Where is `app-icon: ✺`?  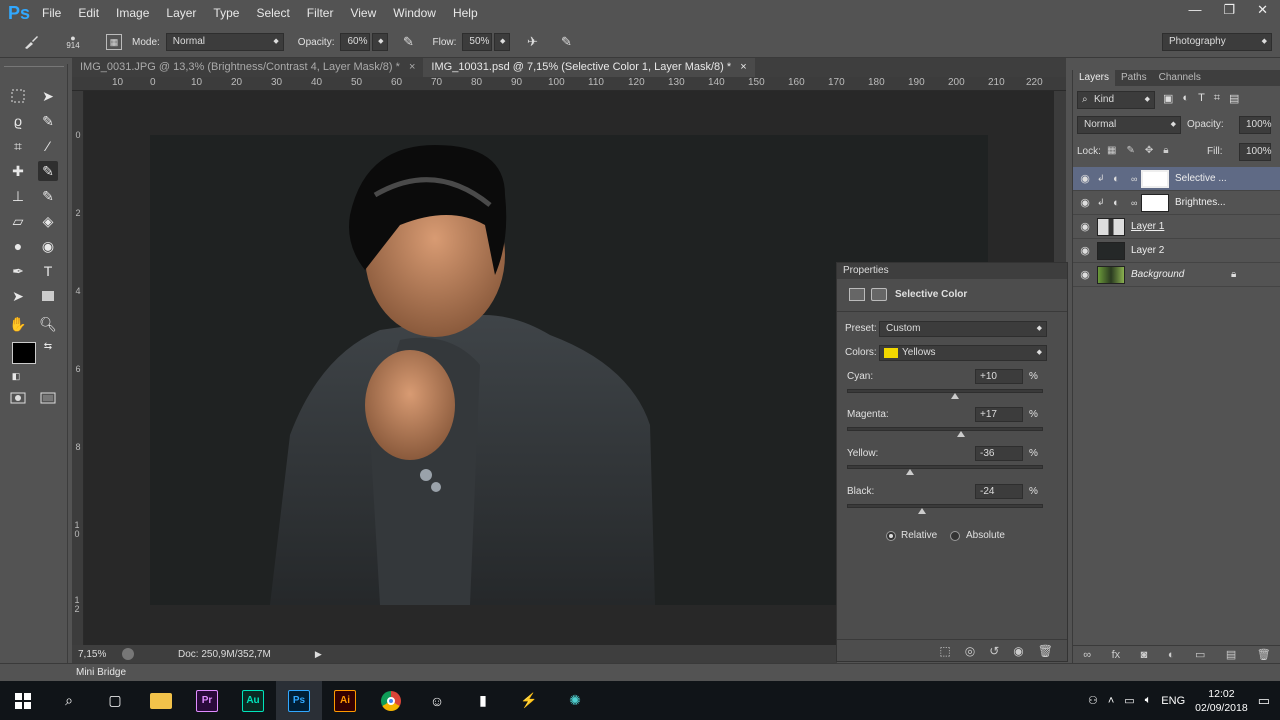 app-icon: ✺ is located at coordinates (575, 700).